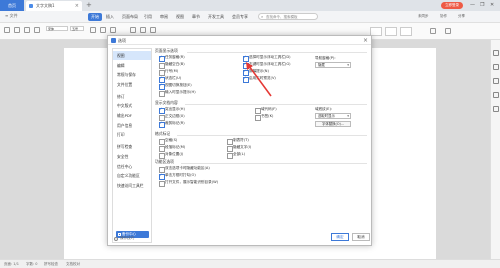 This screenshot has width=500, height=268. I want to click on checkbox-text-border: 正文边框(X), so click(172, 117).